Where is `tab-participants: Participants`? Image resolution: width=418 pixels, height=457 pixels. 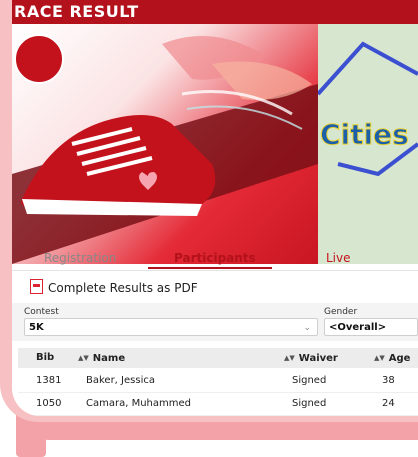 tab-participants: Participants is located at coordinates (215, 258).